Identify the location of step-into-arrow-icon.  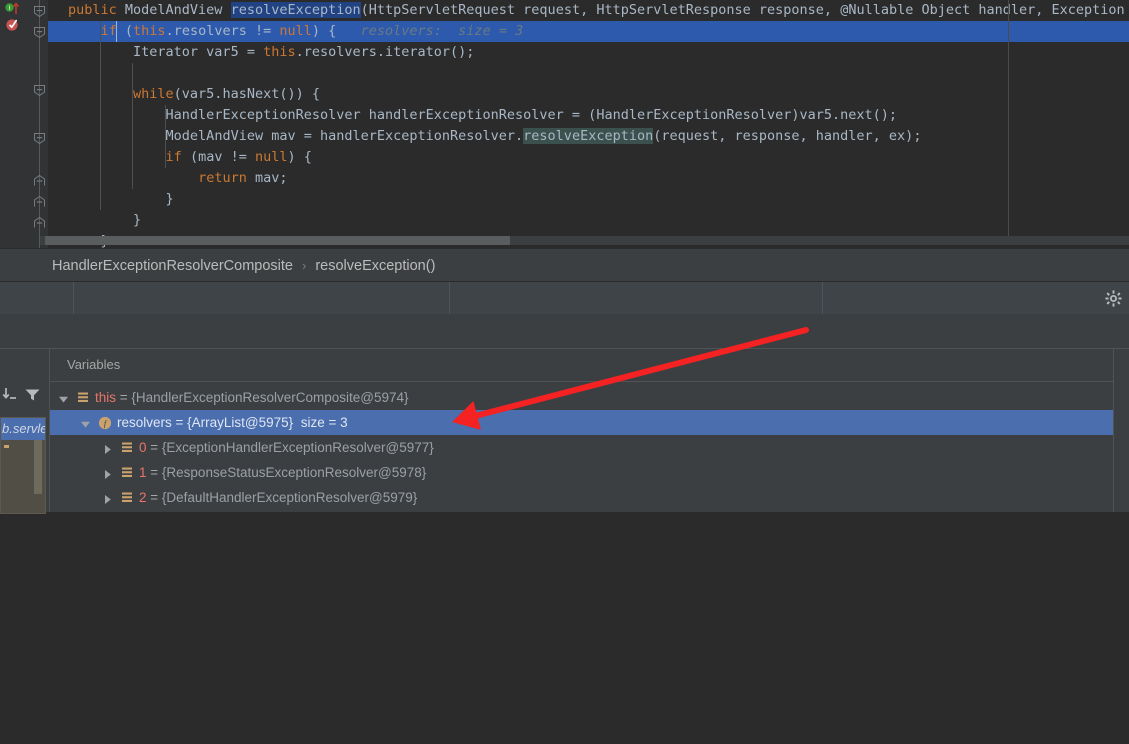
(10, 397).